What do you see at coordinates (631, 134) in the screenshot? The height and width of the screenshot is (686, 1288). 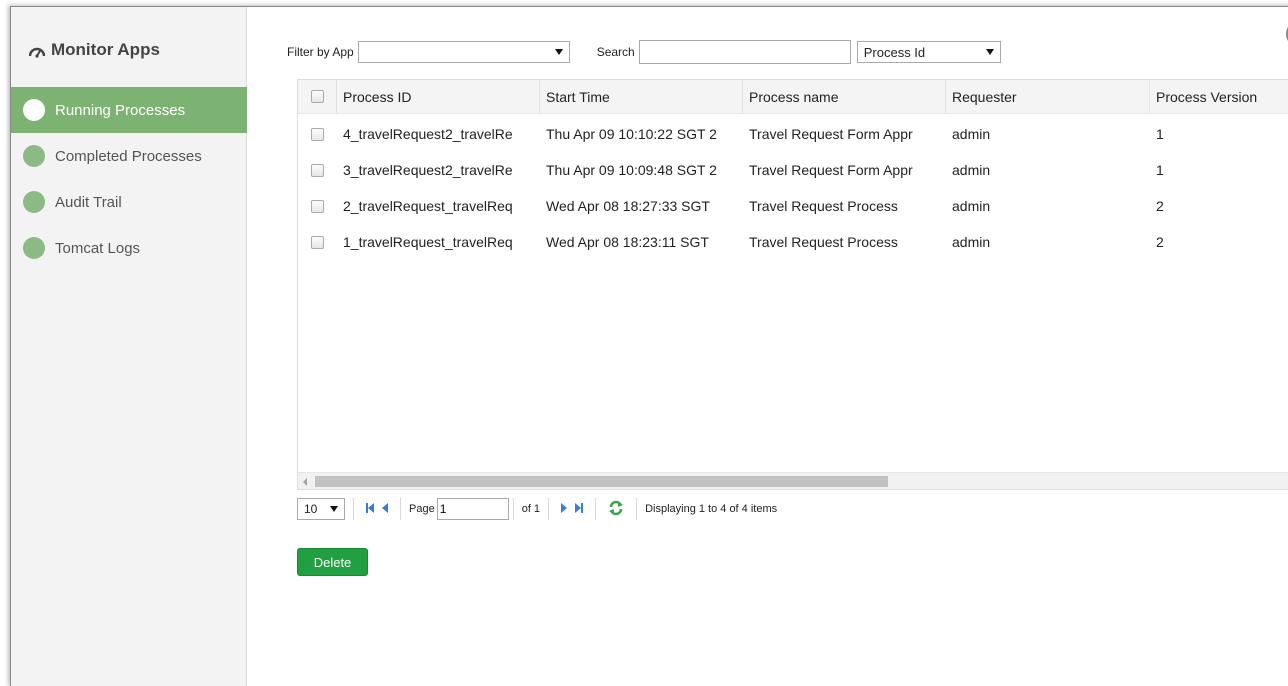 I see `cell-start-time: Thu Apr 09 10:10:22 SGT 2` at bounding box center [631, 134].